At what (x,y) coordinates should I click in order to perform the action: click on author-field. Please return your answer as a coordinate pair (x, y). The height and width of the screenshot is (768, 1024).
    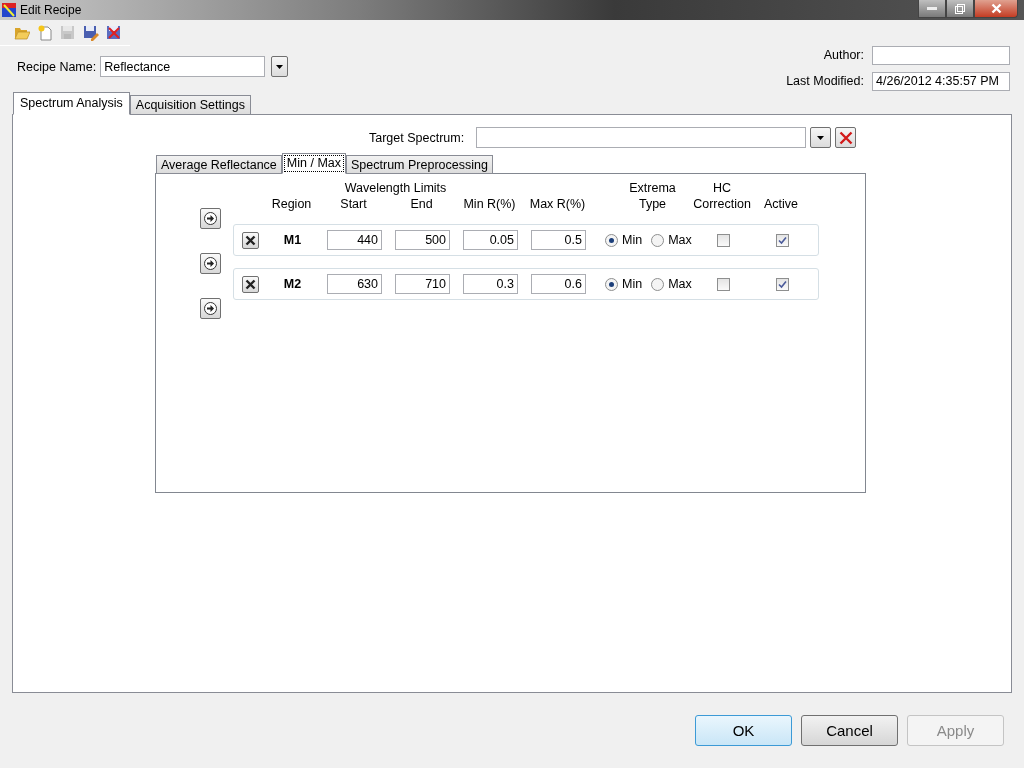
    Looking at the image, I should click on (941, 55).